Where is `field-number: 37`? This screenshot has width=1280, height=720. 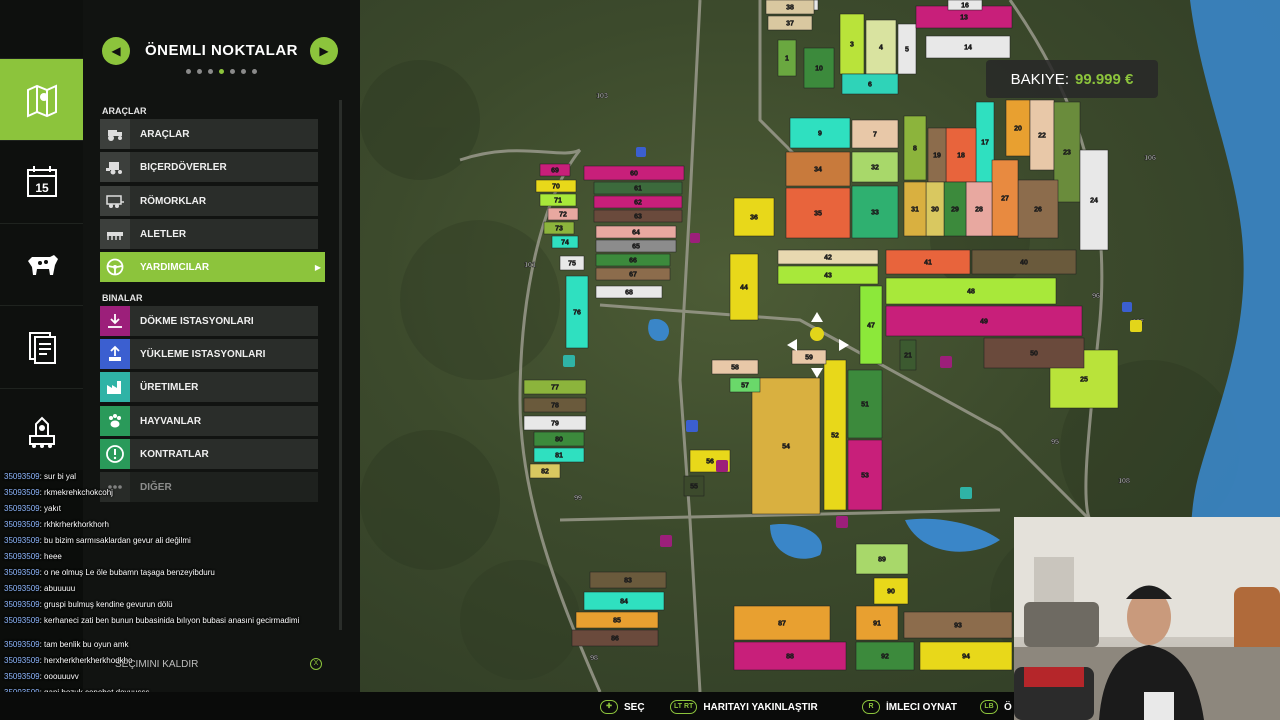
field-number: 37 is located at coordinates (790, 24).